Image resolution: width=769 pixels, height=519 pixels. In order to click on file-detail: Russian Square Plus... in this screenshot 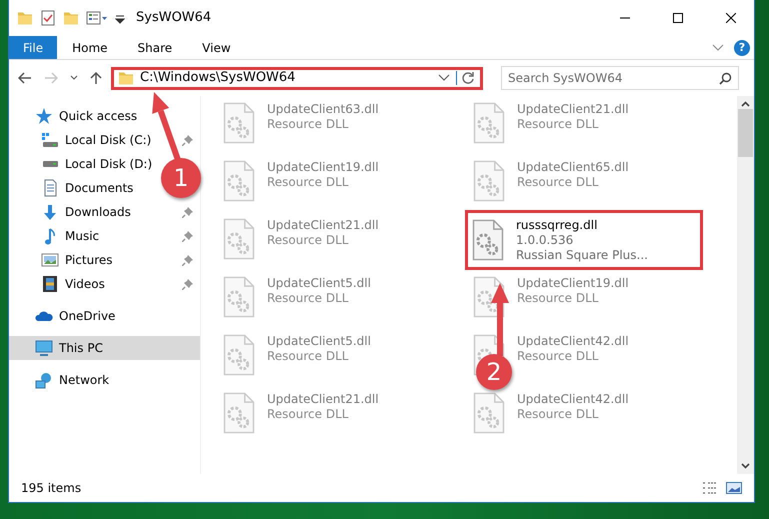, I will do `click(582, 255)`.